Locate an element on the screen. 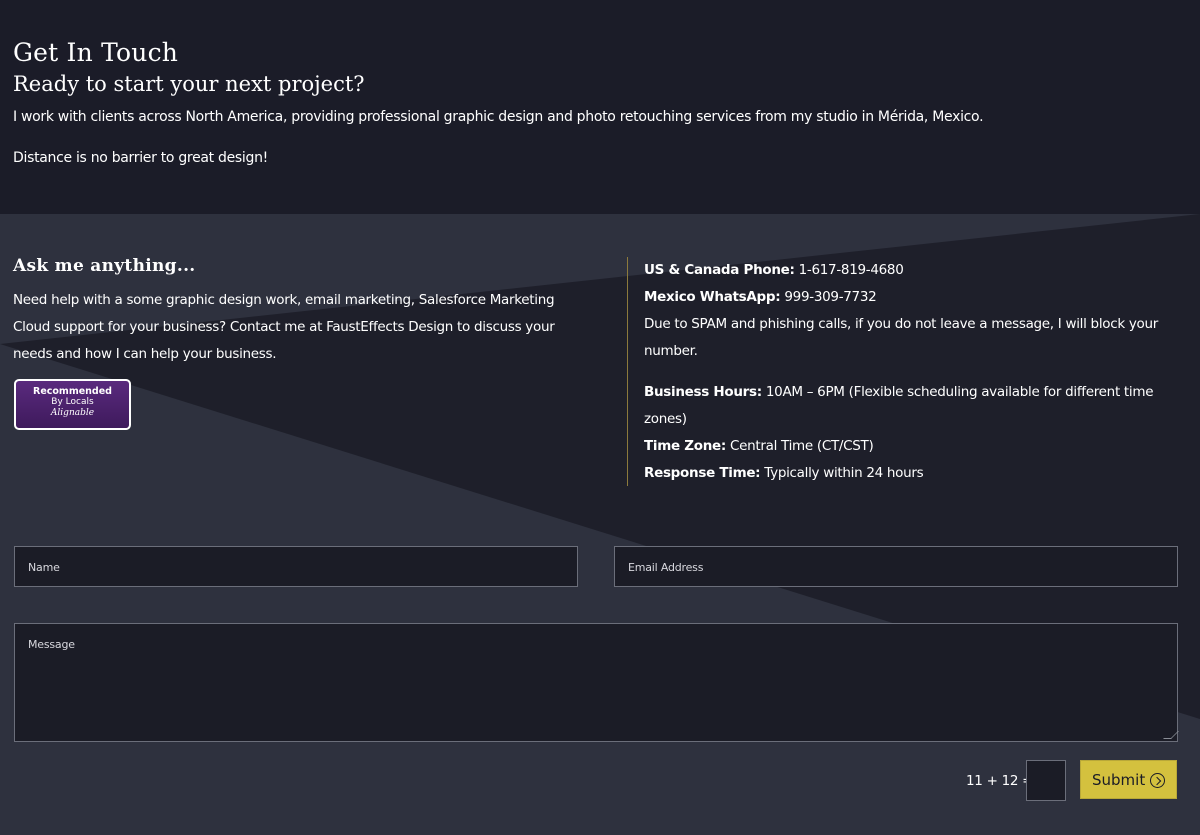 The width and height of the screenshot is (1200, 835). captcha-question: 11 + 12 = is located at coordinates (1000, 781).